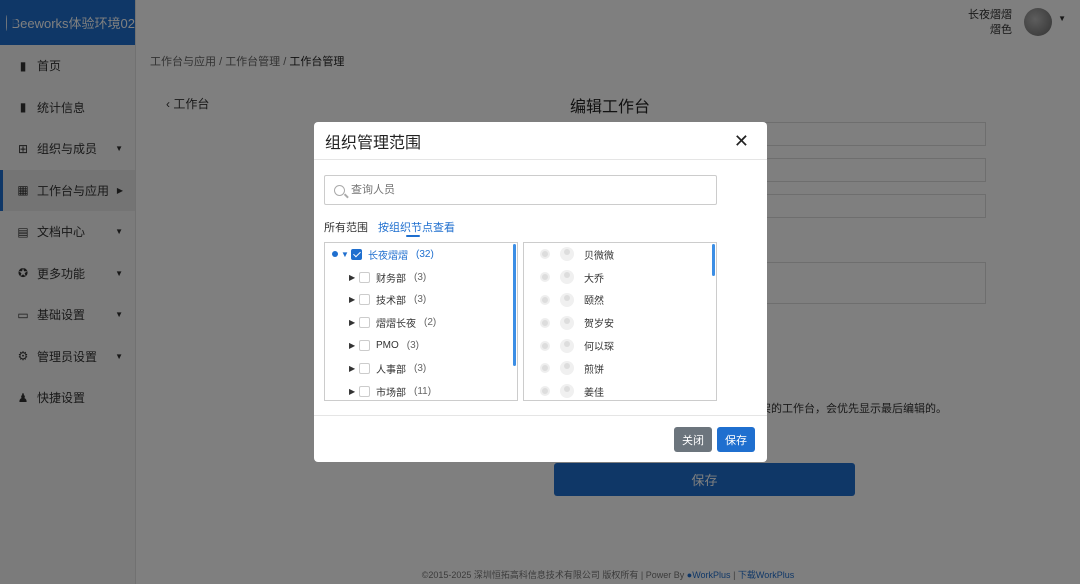 The width and height of the screenshot is (1080, 584). I want to click on member-name: 姜佳, so click(594, 393).